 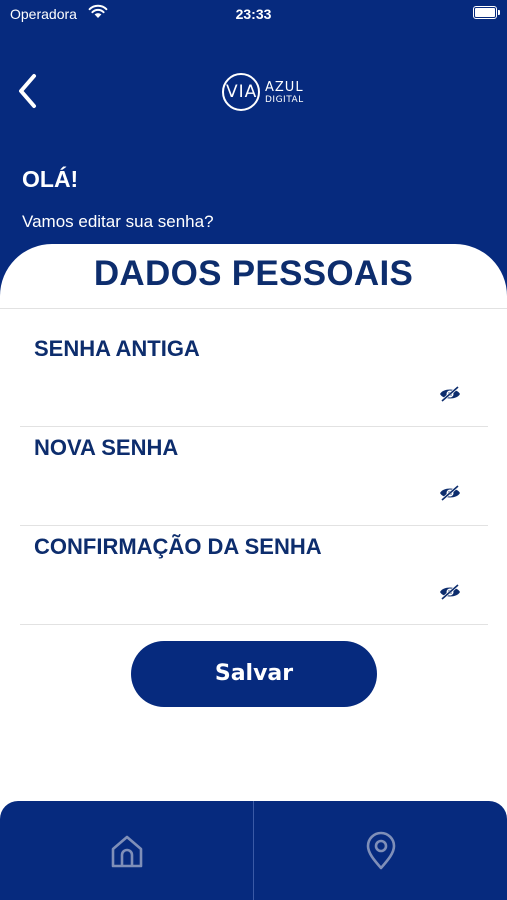 I want to click on home-icon, so click(x=127, y=851).